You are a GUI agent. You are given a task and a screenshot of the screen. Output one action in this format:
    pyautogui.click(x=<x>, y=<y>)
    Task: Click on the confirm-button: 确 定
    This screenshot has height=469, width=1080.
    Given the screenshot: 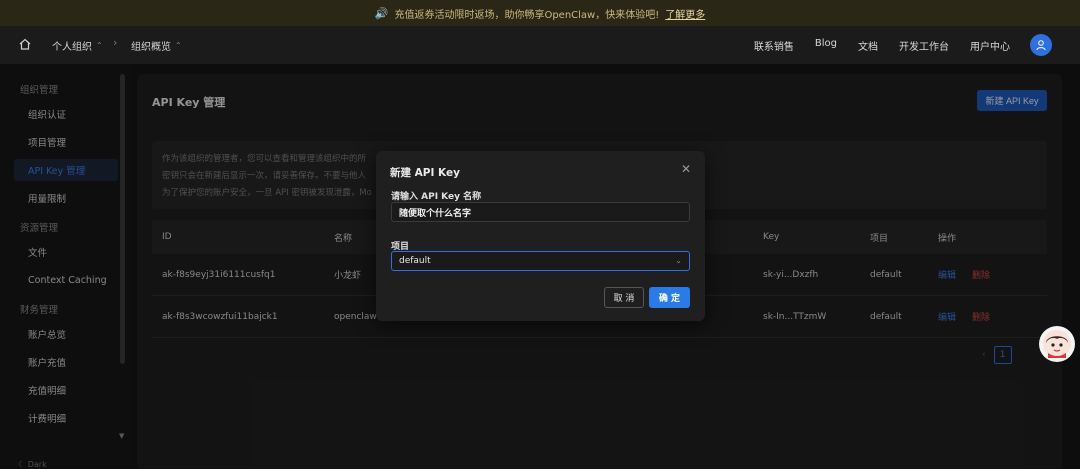 What is the action you would take?
    pyautogui.click(x=669, y=297)
    